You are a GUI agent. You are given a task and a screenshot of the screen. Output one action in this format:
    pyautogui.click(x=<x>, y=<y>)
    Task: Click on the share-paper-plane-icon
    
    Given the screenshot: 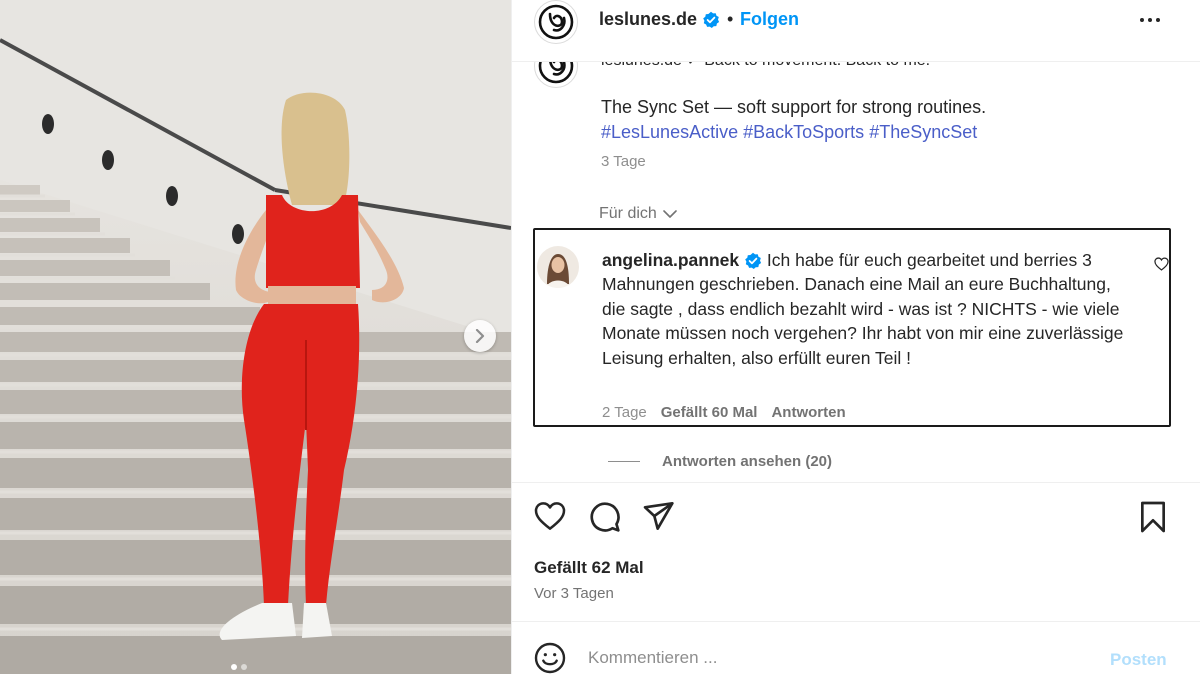 What is the action you would take?
    pyautogui.click(x=659, y=516)
    